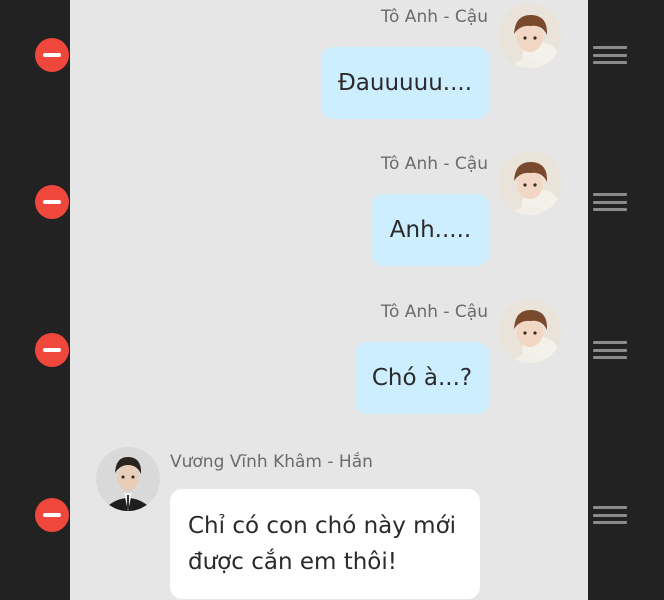  What do you see at coordinates (271, 462) in the screenshot?
I see `sender-name: Vương Vĩnh Khâm - Hắn` at bounding box center [271, 462].